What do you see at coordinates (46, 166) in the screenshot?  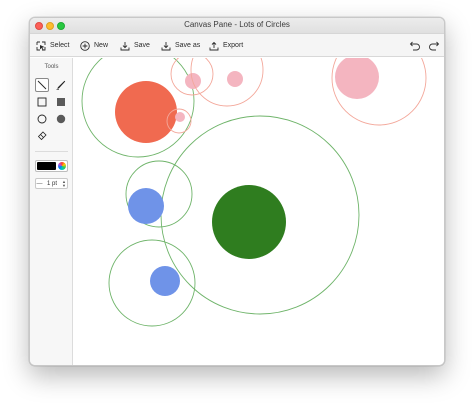 I see `selected-color-swatch` at bounding box center [46, 166].